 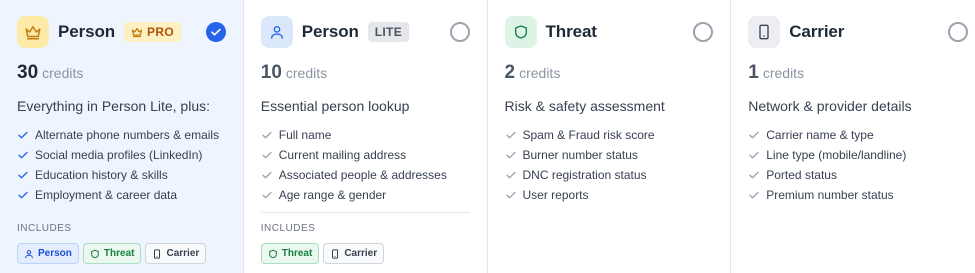 I want to click on feature-label: Spam & Fraud risk score, so click(x=588, y=135).